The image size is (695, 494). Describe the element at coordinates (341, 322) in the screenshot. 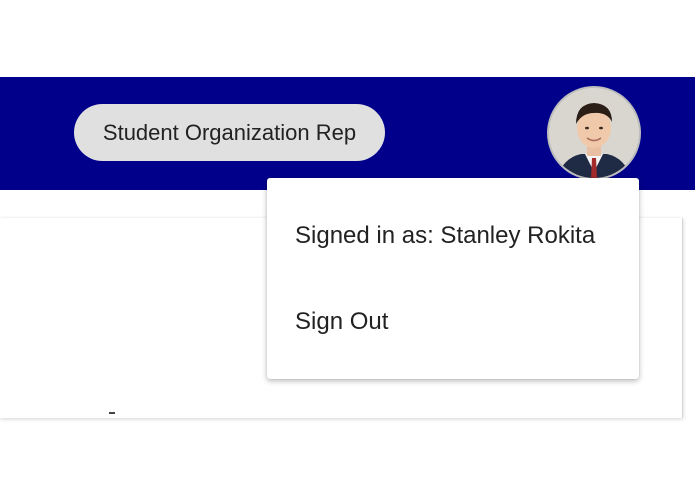

I see `sign-out-menu-item: Sign Out` at that location.